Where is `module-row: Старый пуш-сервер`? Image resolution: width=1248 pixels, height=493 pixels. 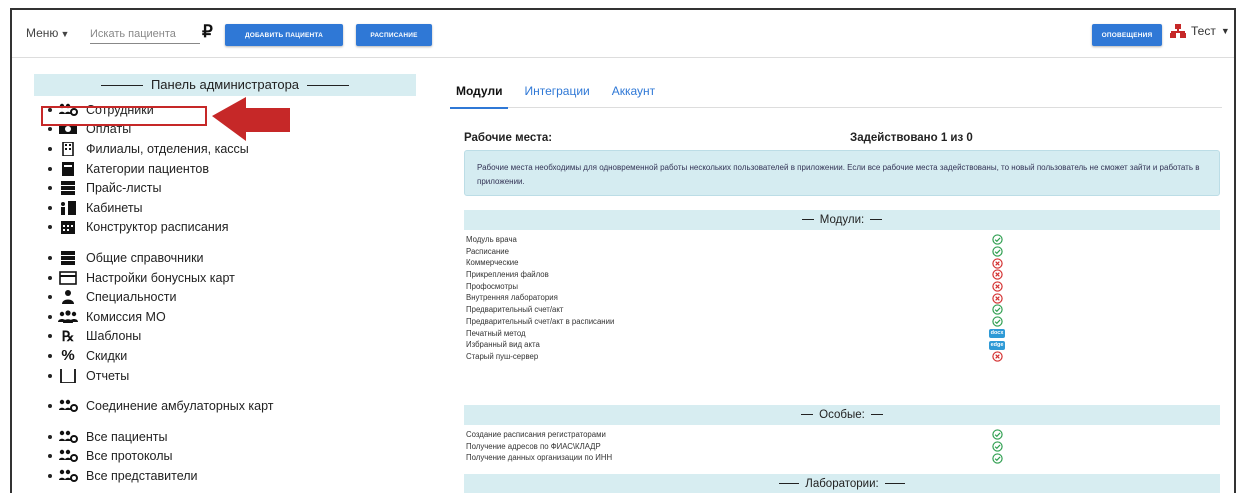 module-row: Старый пуш-сервер is located at coordinates (843, 357).